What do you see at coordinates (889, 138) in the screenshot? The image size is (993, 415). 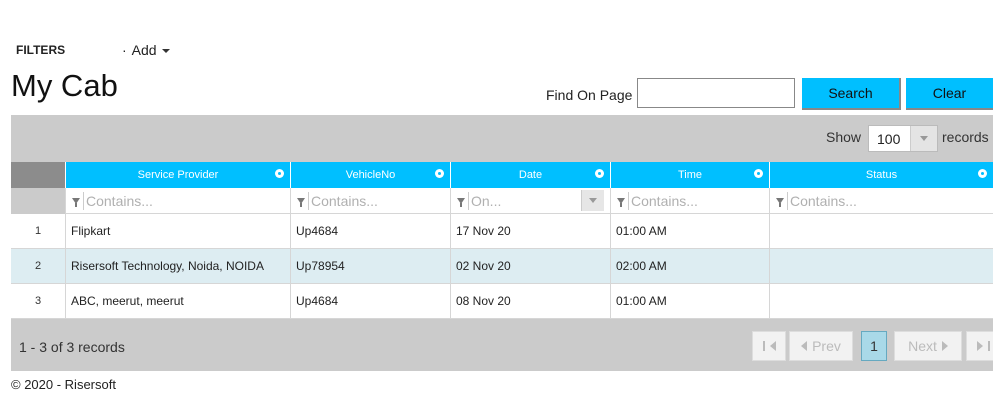 I see `page-size-value: 100` at bounding box center [889, 138].